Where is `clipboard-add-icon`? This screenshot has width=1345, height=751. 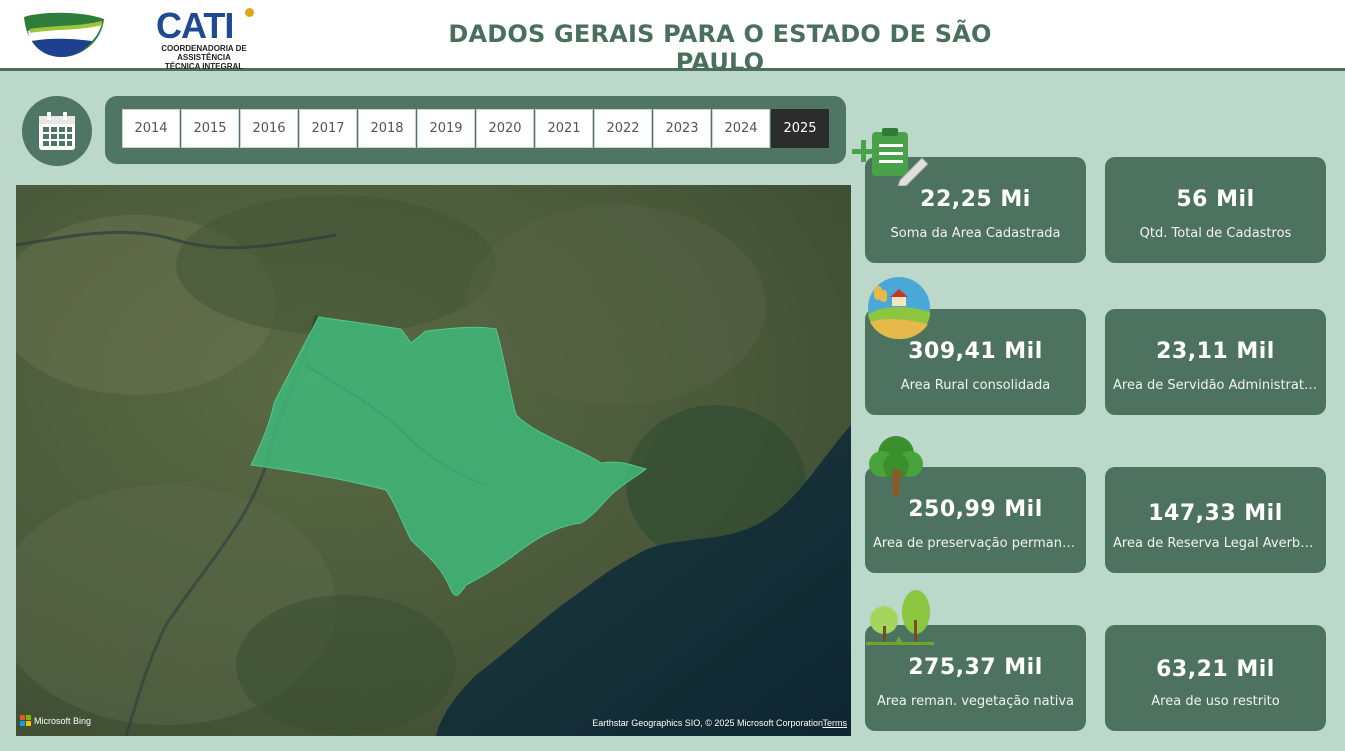
clipboard-add-icon is located at coordinates (890, 157).